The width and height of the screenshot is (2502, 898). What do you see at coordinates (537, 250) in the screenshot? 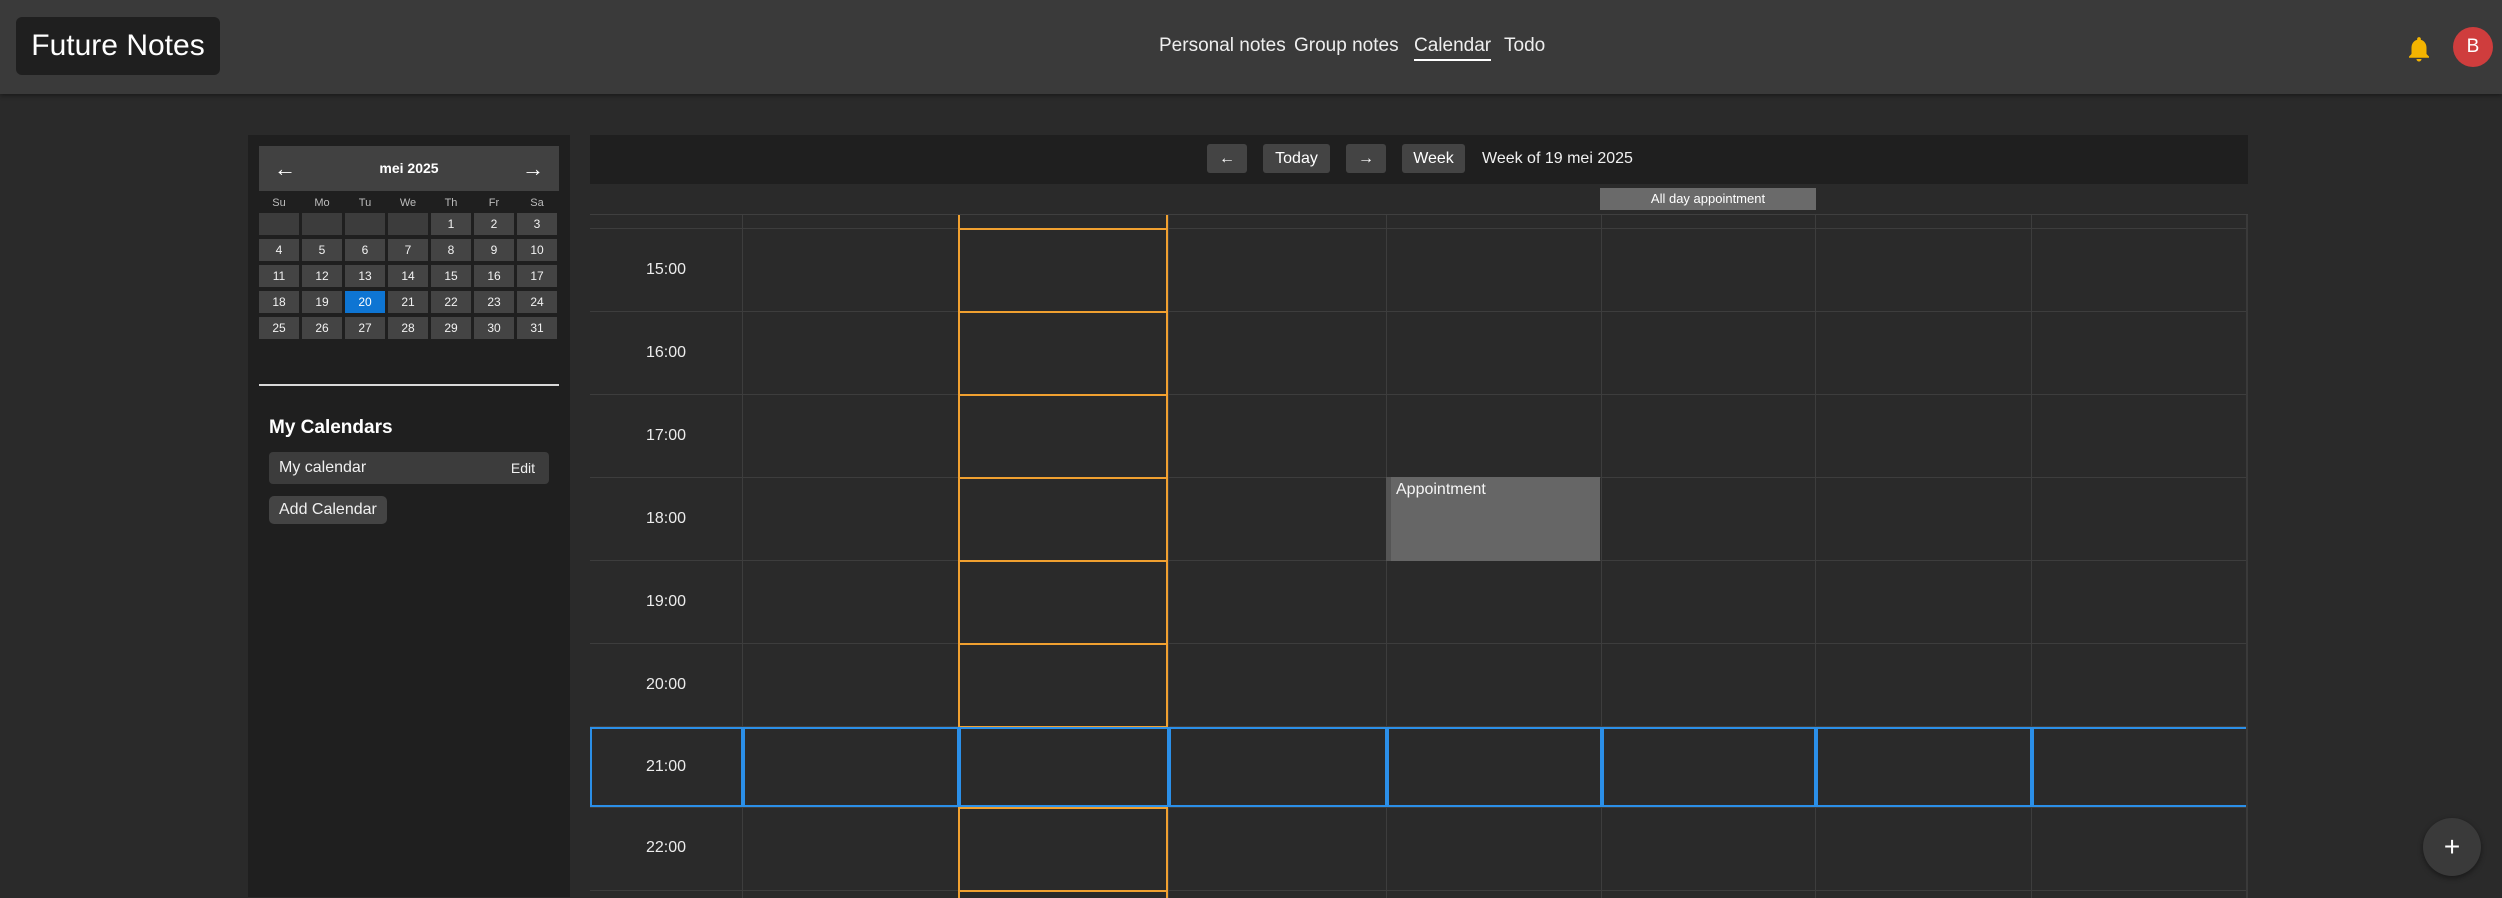
I see `mini-day: 10` at bounding box center [537, 250].